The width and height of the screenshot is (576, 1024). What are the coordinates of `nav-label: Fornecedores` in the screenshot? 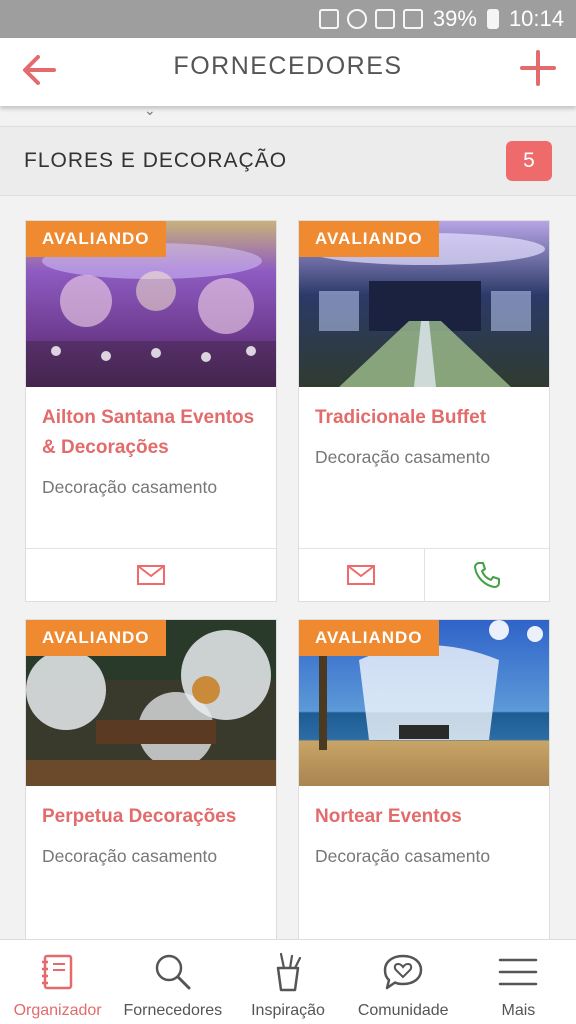 It's located at (173, 1010).